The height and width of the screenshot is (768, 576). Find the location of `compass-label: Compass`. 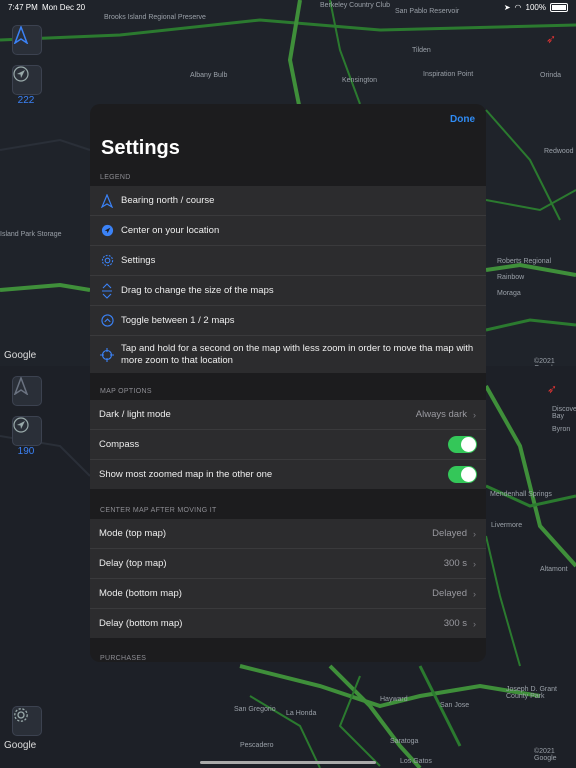

compass-label: Compass is located at coordinates (119, 444).